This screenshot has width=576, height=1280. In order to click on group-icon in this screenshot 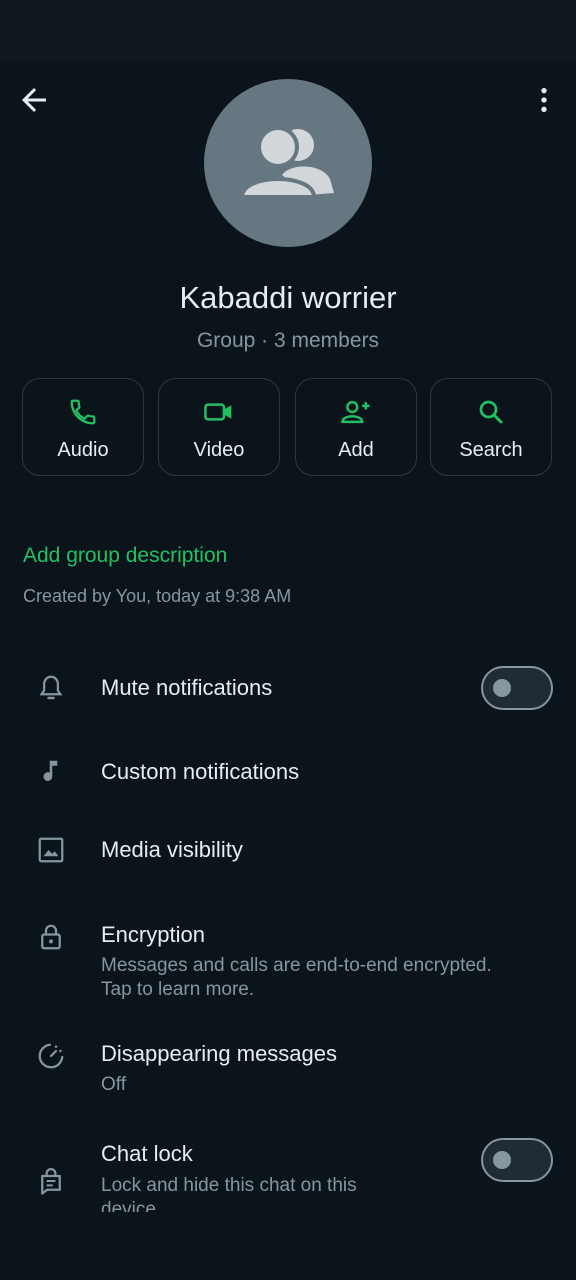, I will do `click(286, 162)`.